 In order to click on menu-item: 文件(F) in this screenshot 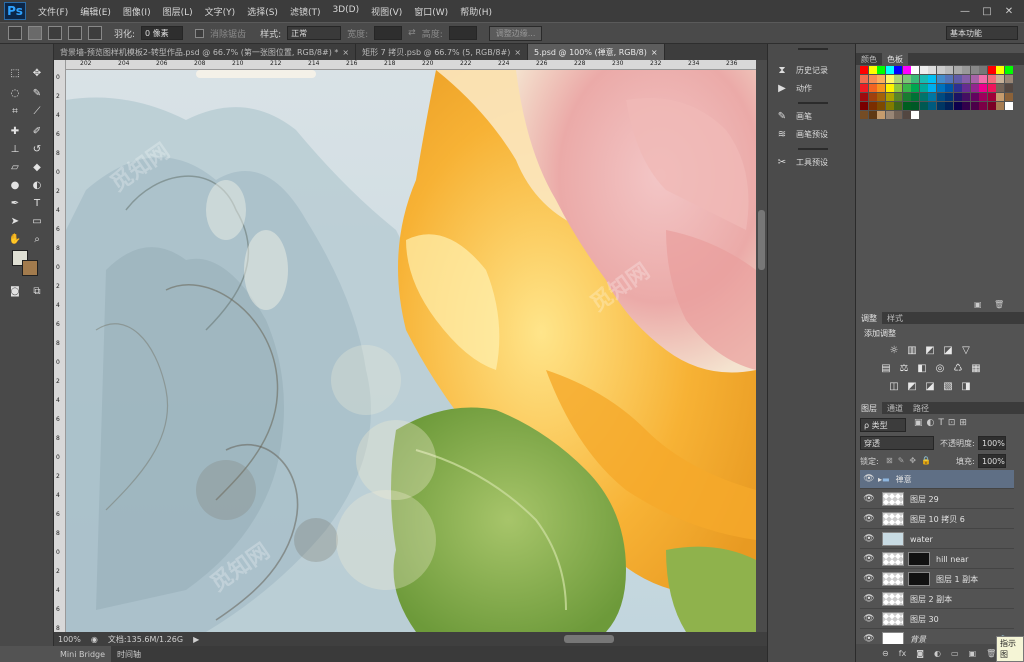, I will do `click(53, 11)`.